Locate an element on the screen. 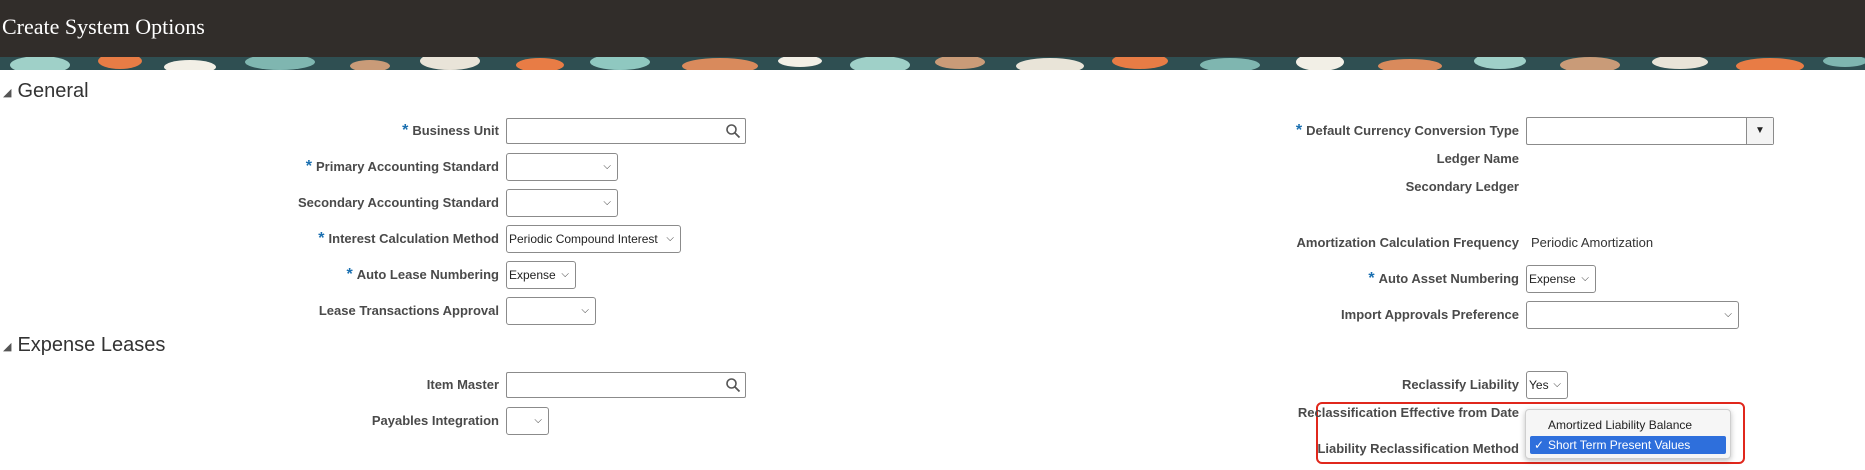  section-general: ◢ General is located at coordinates (46, 91).